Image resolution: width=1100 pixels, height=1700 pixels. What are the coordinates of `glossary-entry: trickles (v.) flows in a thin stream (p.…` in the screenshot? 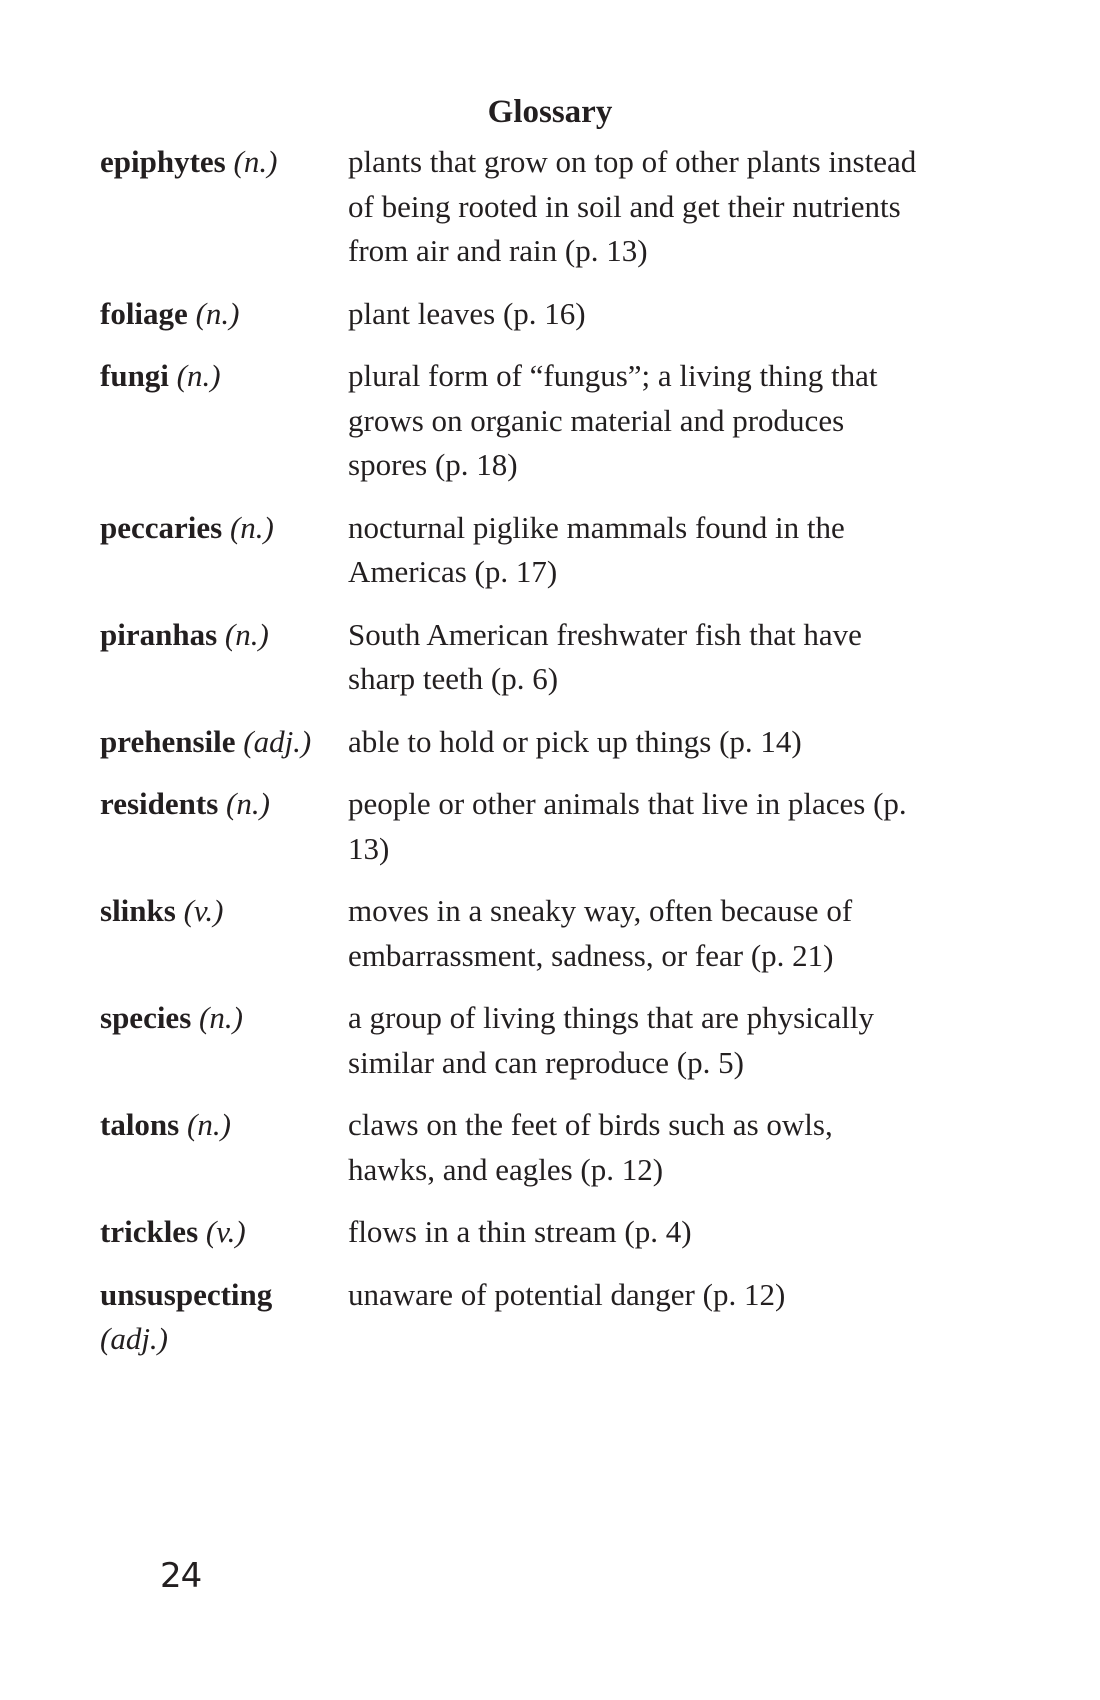 It's located at (530, 1232).